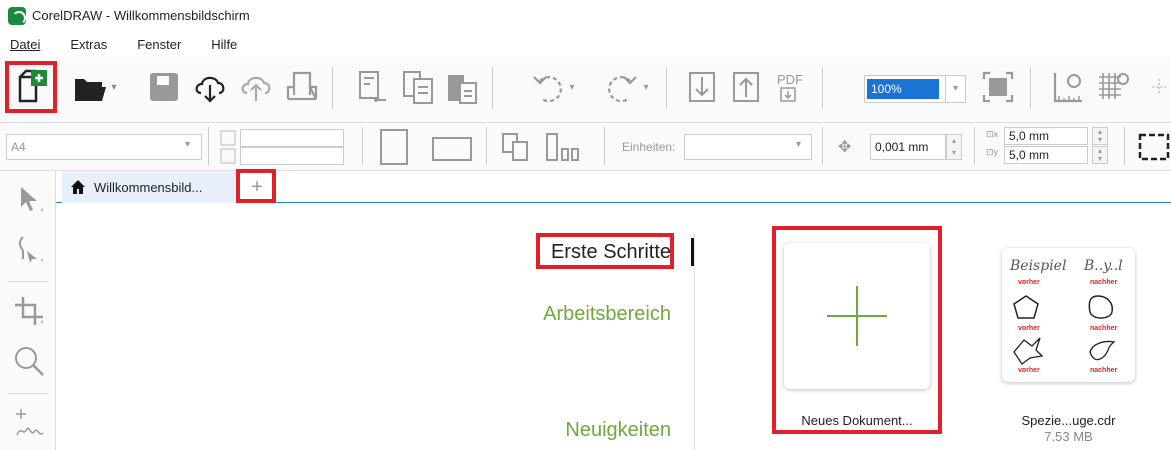 Image resolution: width=1171 pixels, height=450 pixels. I want to click on import-button, so click(372, 87).